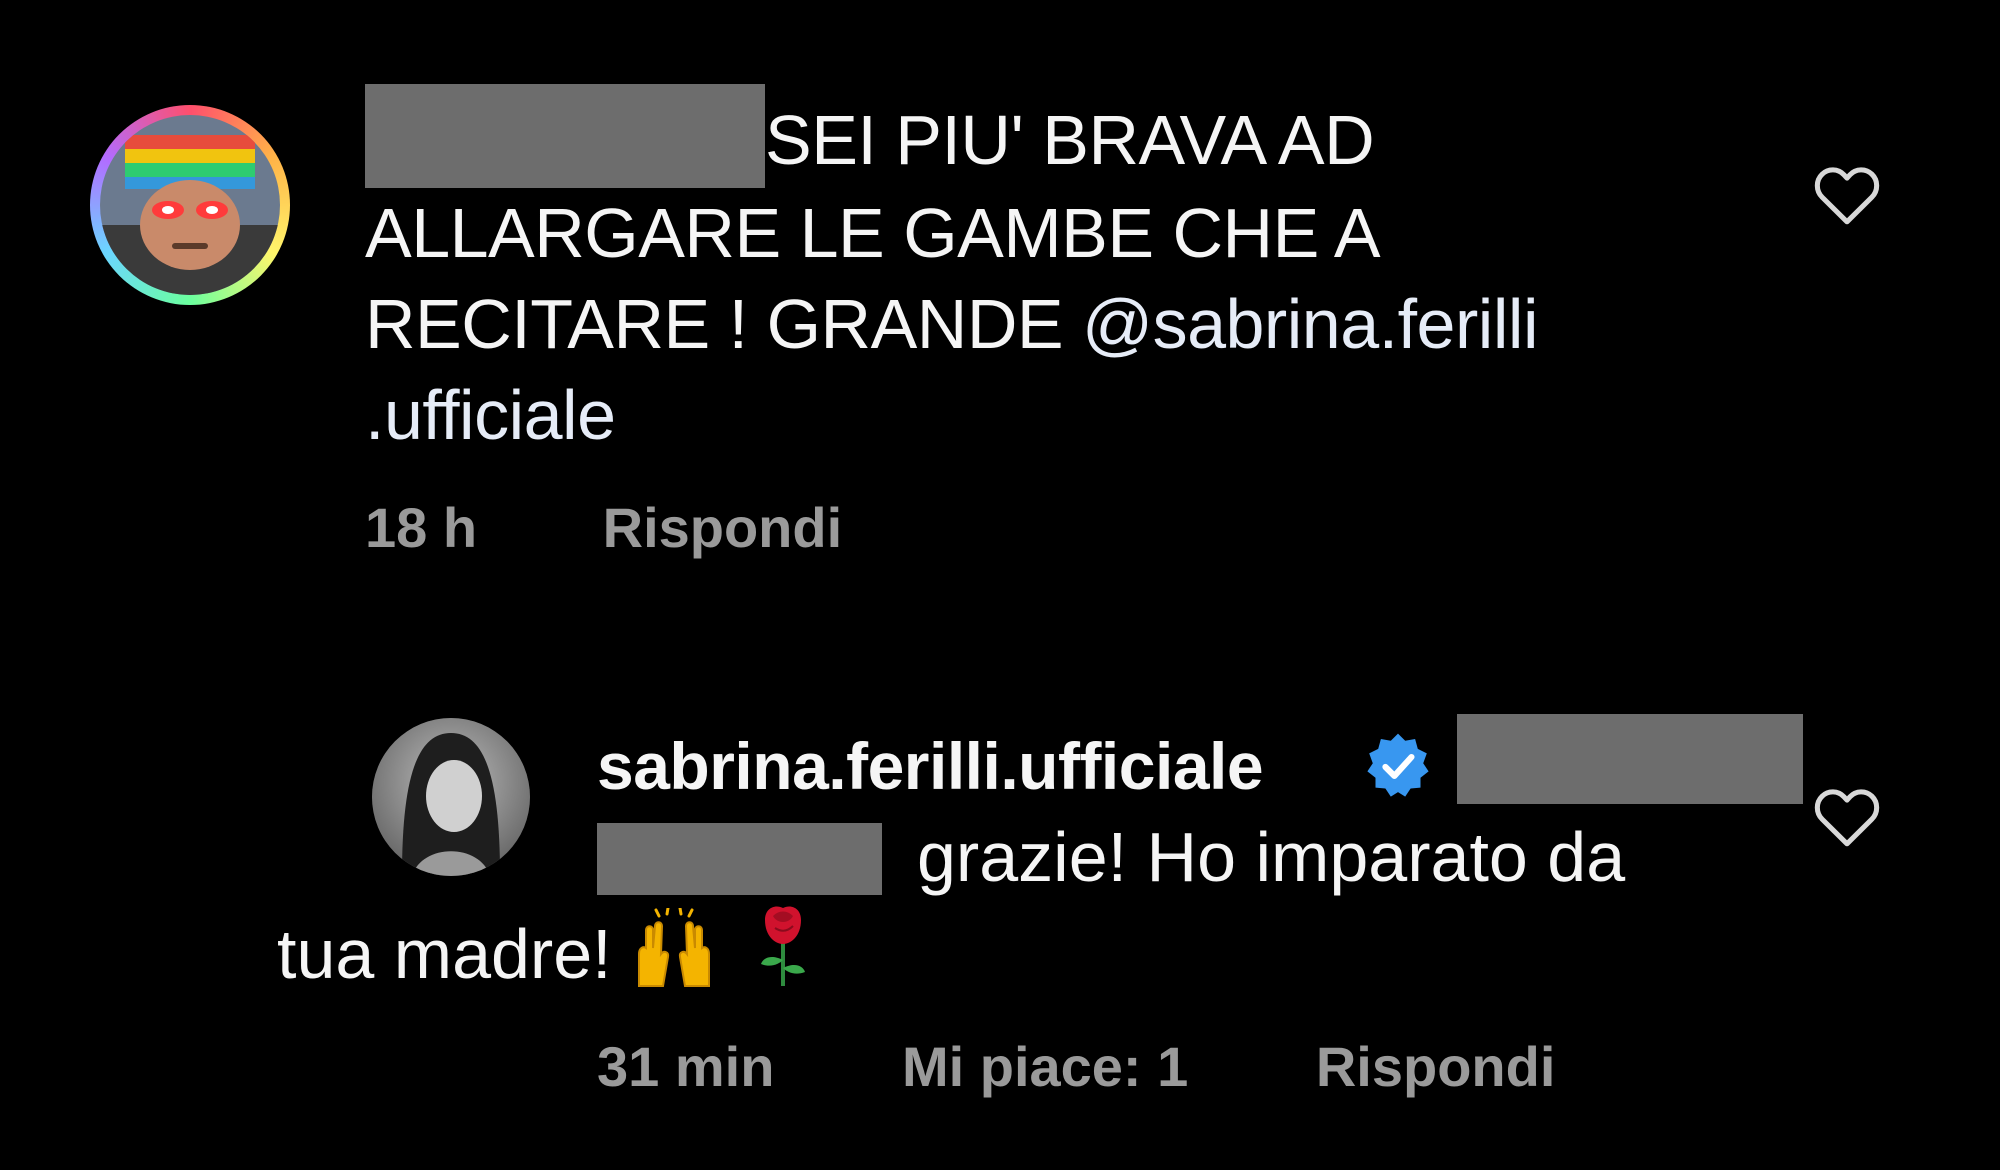 Image resolution: width=2000 pixels, height=1170 pixels. I want to click on commenter-avatar, so click(190, 205).